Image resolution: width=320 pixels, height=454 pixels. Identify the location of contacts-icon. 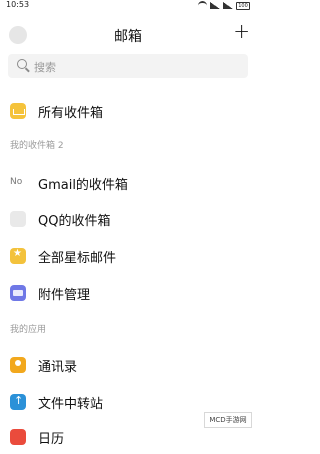
(18, 365).